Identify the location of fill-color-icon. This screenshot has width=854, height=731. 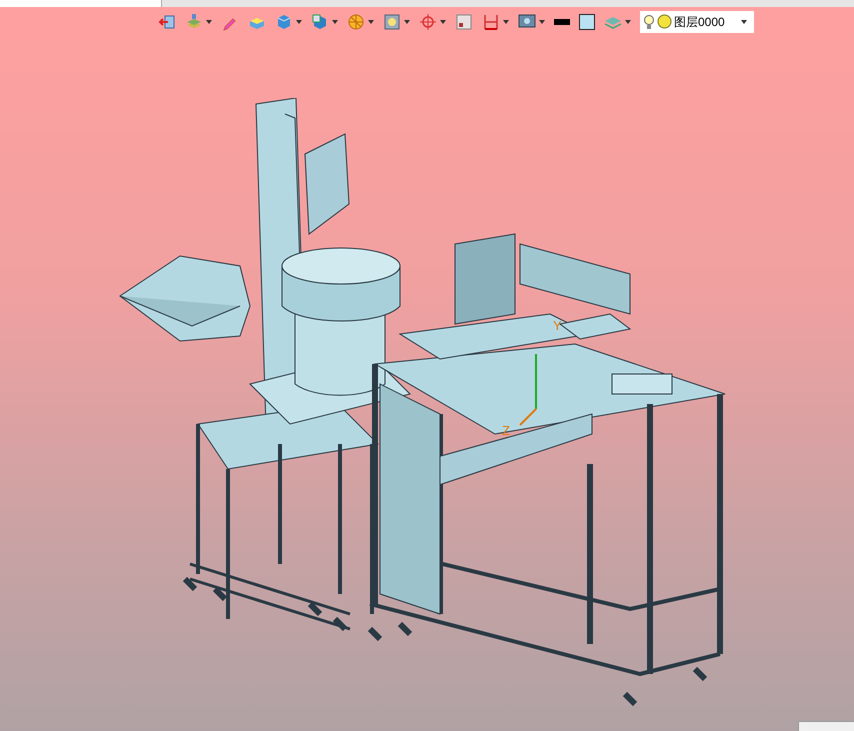
(587, 22).